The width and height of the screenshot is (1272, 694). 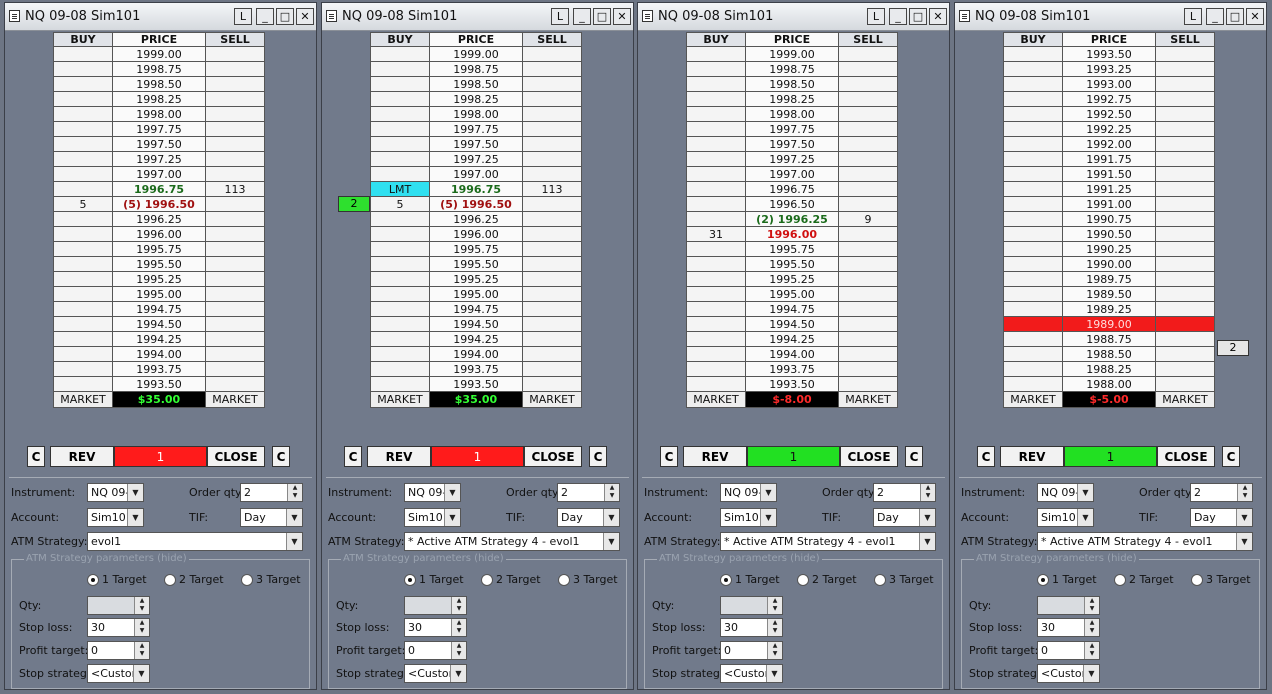 What do you see at coordinates (1221, 579) in the screenshot?
I see `three-target-radio: 3 Target` at bounding box center [1221, 579].